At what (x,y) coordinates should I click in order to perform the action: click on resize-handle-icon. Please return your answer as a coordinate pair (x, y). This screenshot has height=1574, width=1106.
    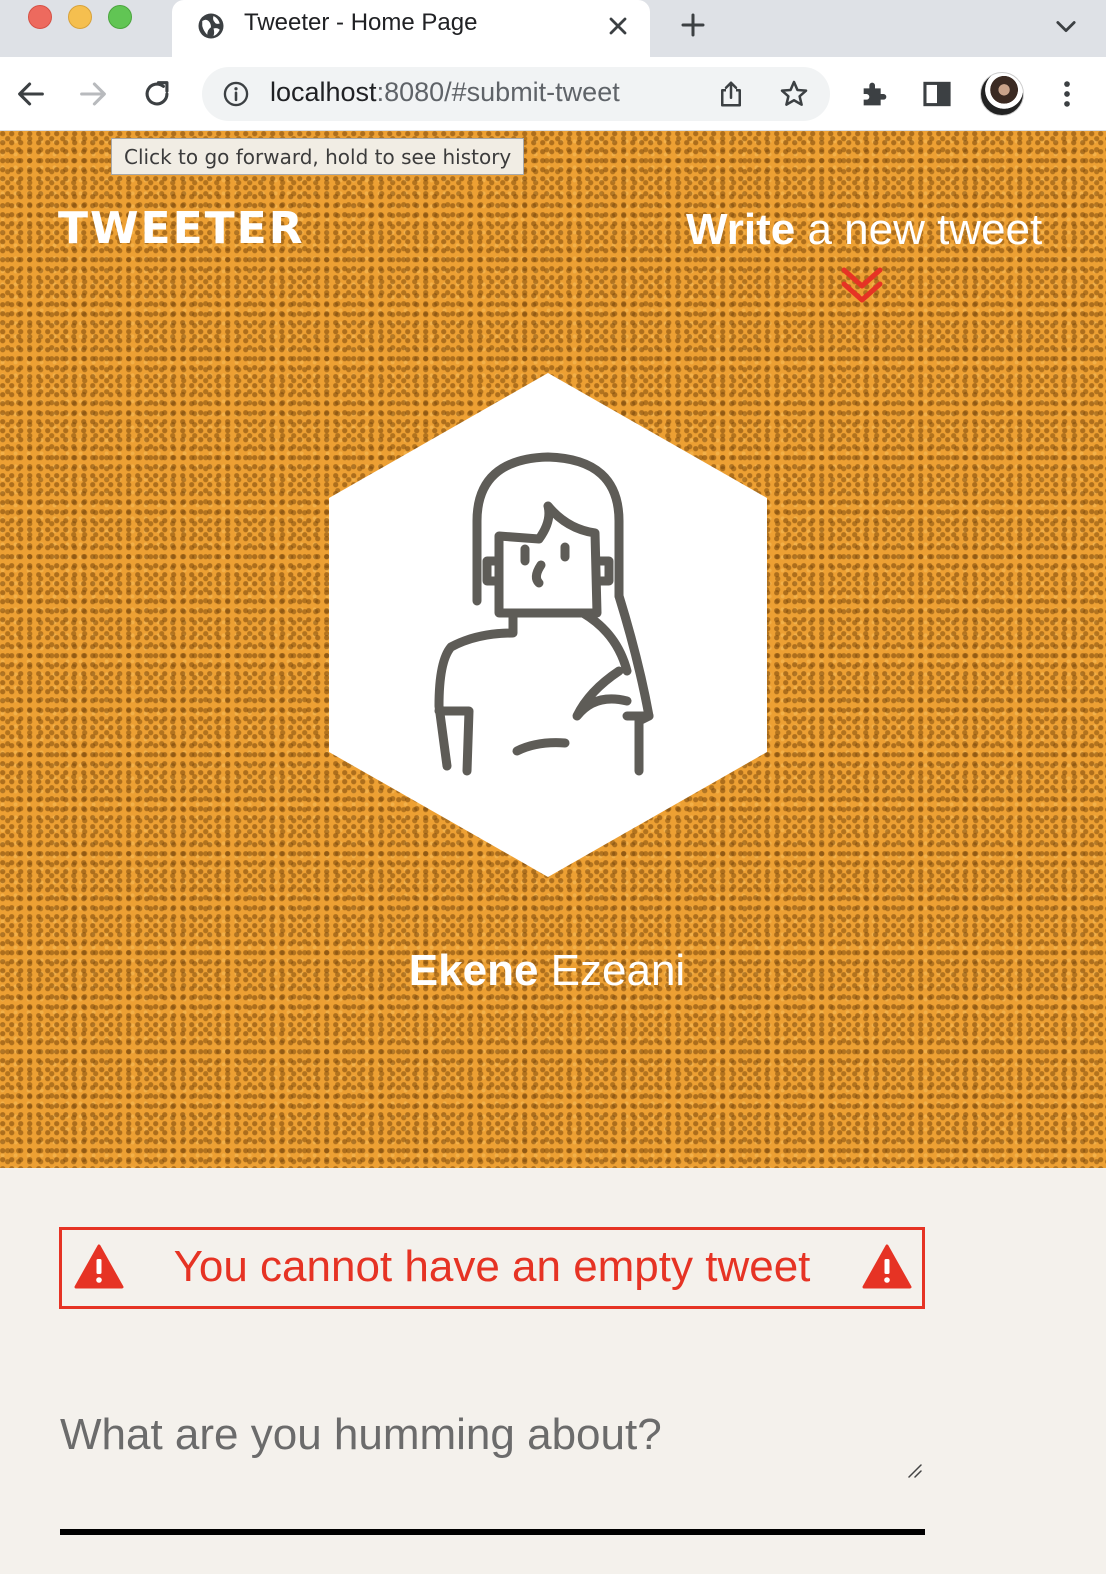
    Looking at the image, I should click on (914, 1470).